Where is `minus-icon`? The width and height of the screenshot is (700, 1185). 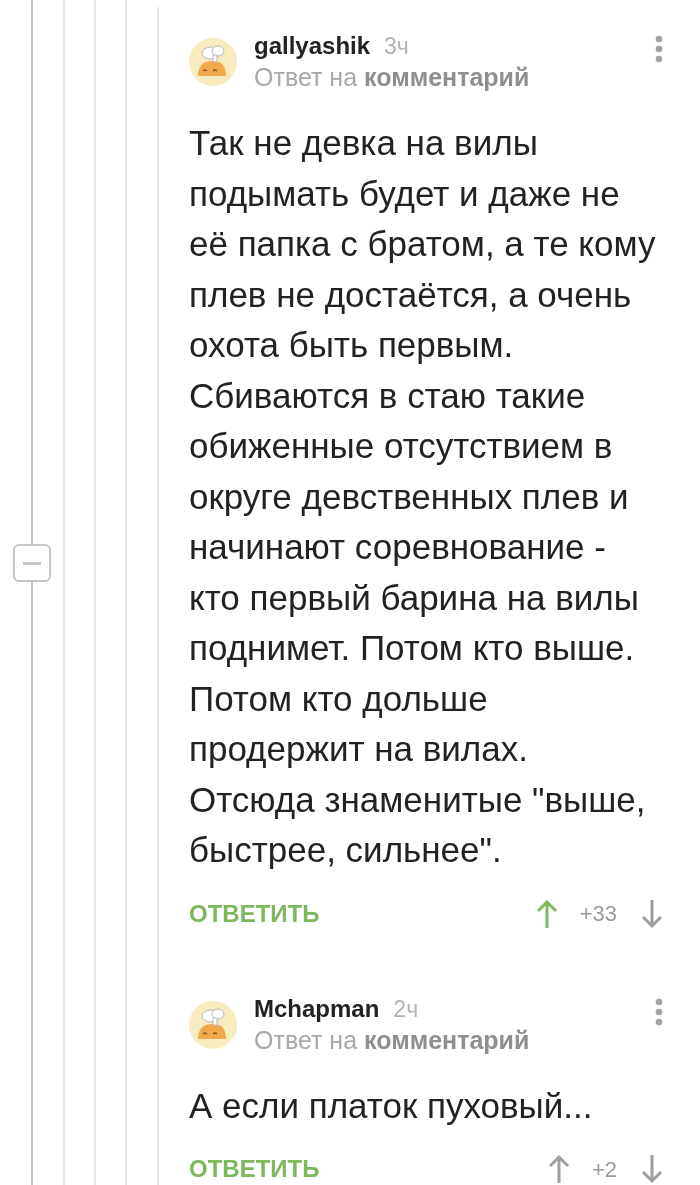
minus-icon is located at coordinates (32, 563).